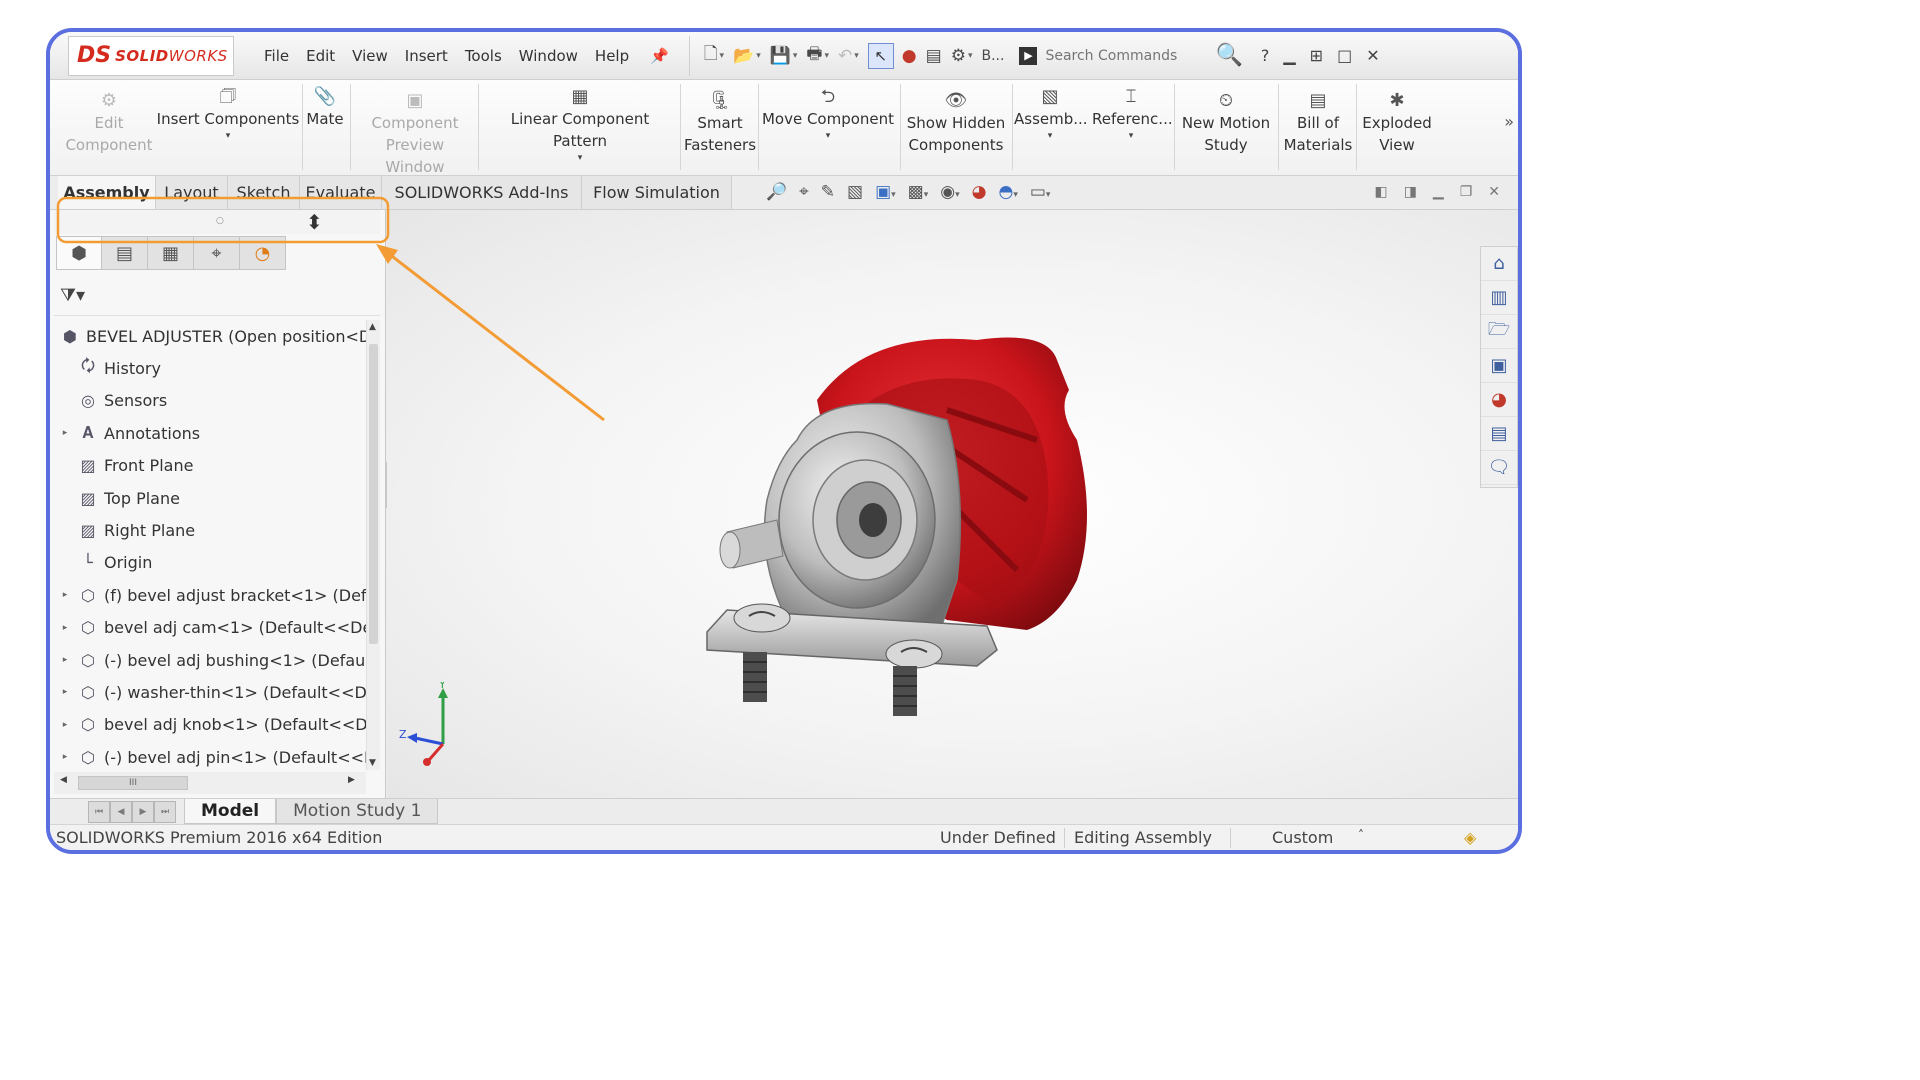 The width and height of the screenshot is (1920, 1080). What do you see at coordinates (210, 628) in the screenshot?
I see `tree-item: ▸ ⬡ bevel adj cam<1> (Default<<De` at bounding box center [210, 628].